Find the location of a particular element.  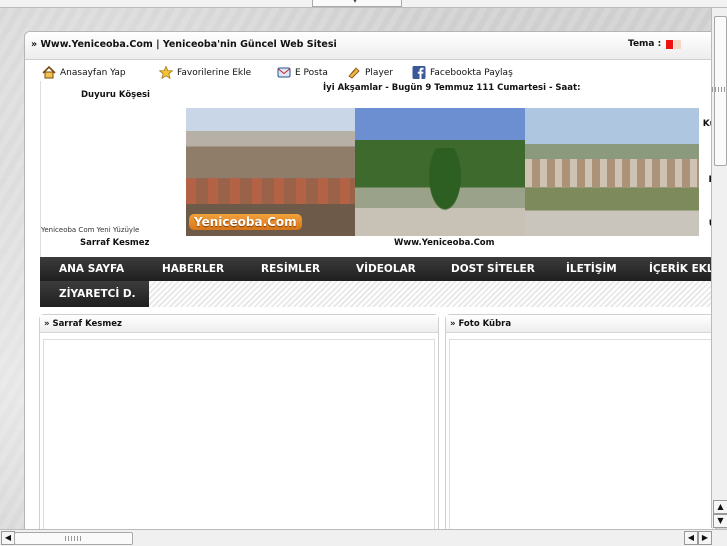

horizontal-scrollbar: ◀ ◀ ▶ is located at coordinates (363, 537).